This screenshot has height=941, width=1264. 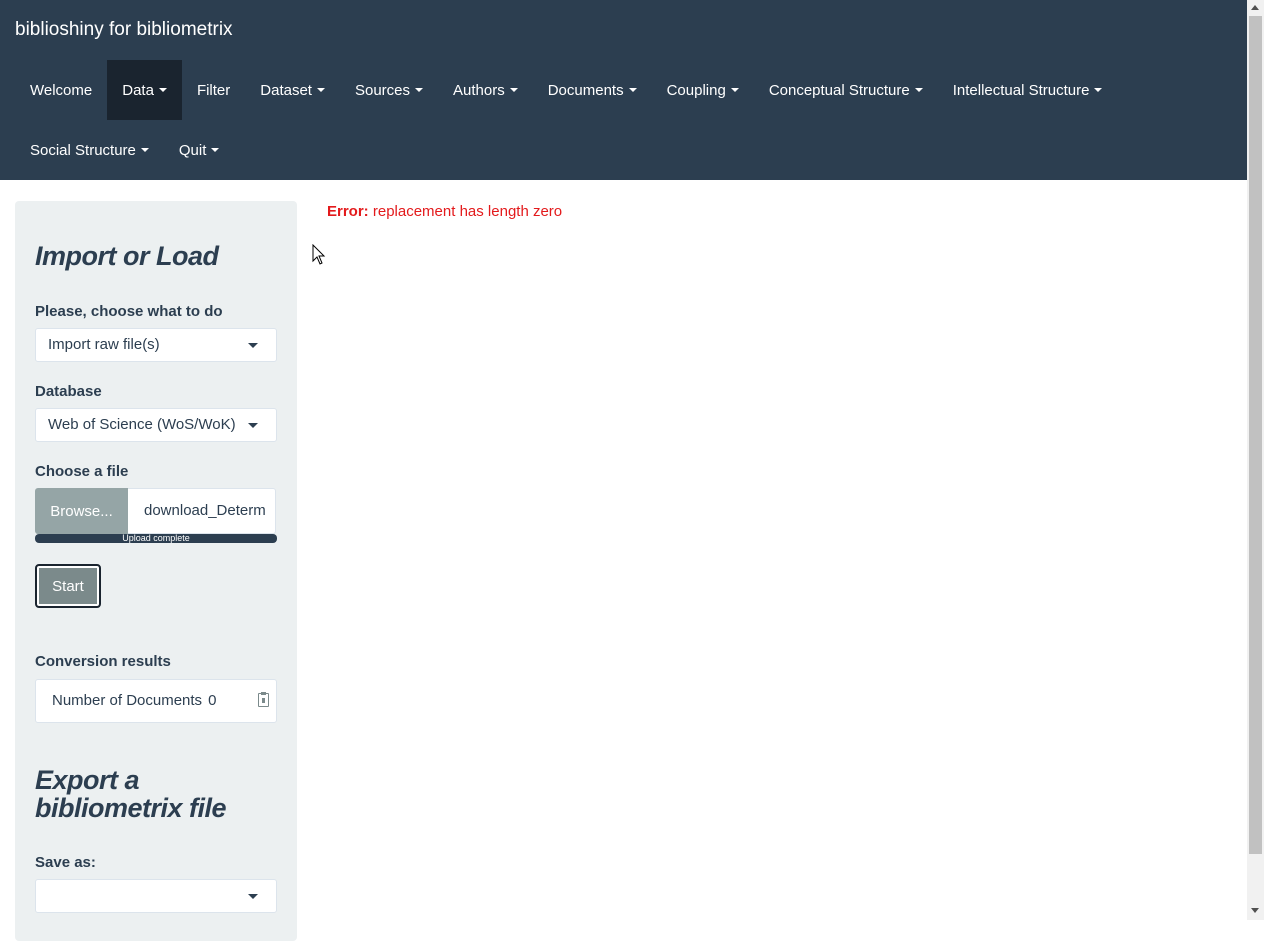 I want to click on nav-item-coupling: Coupling, so click(x=703, y=90).